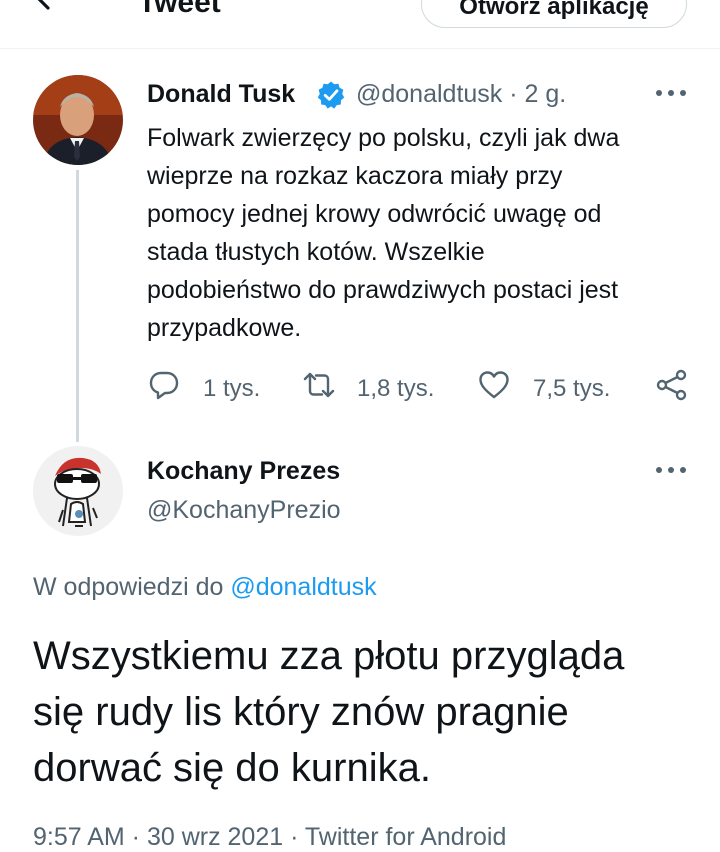  Describe the element at coordinates (243, 471) in the screenshot. I see `author-name: Kochany Prezes` at that location.